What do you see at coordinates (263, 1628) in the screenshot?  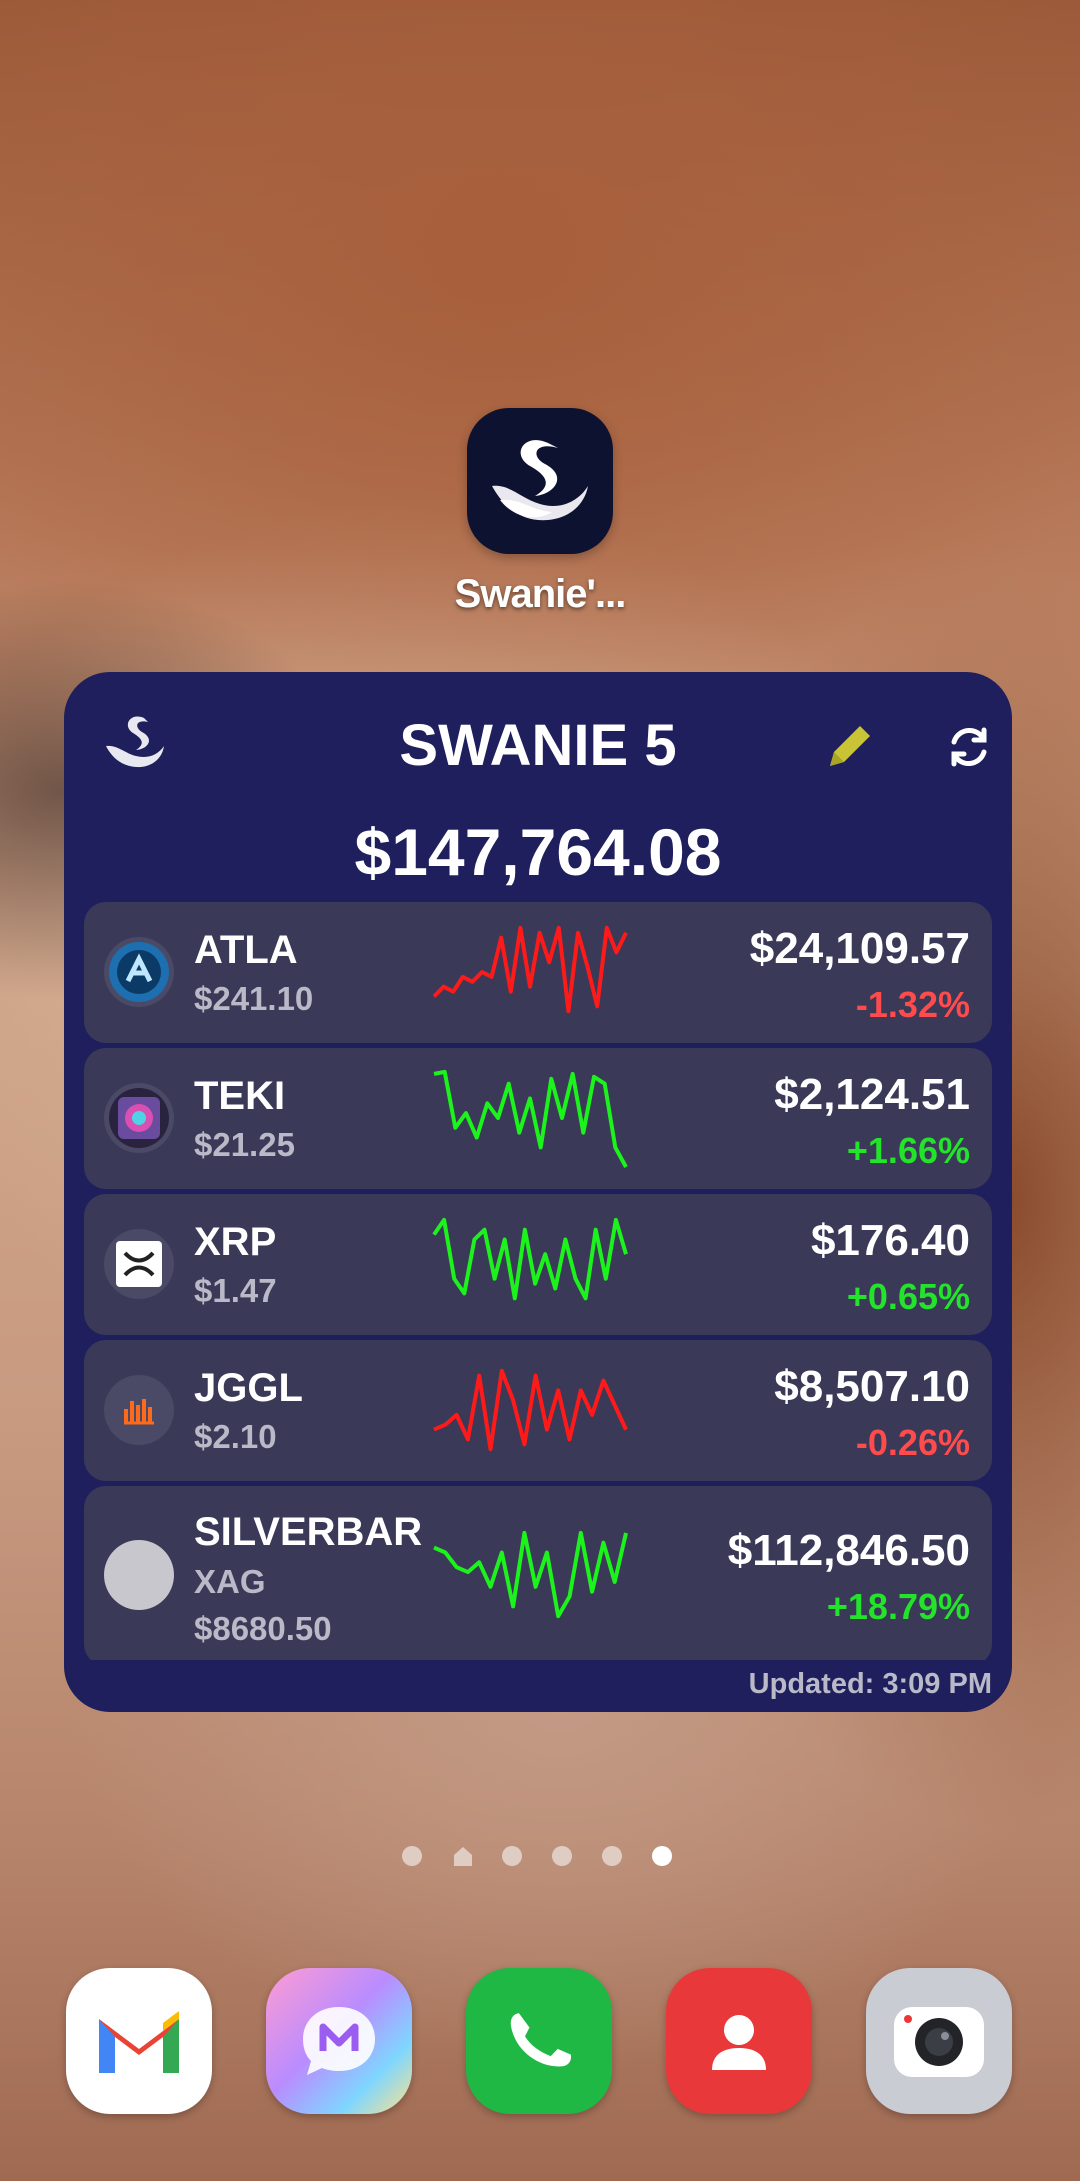 I see `holding-price: $8680.50` at bounding box center [263, 1628].